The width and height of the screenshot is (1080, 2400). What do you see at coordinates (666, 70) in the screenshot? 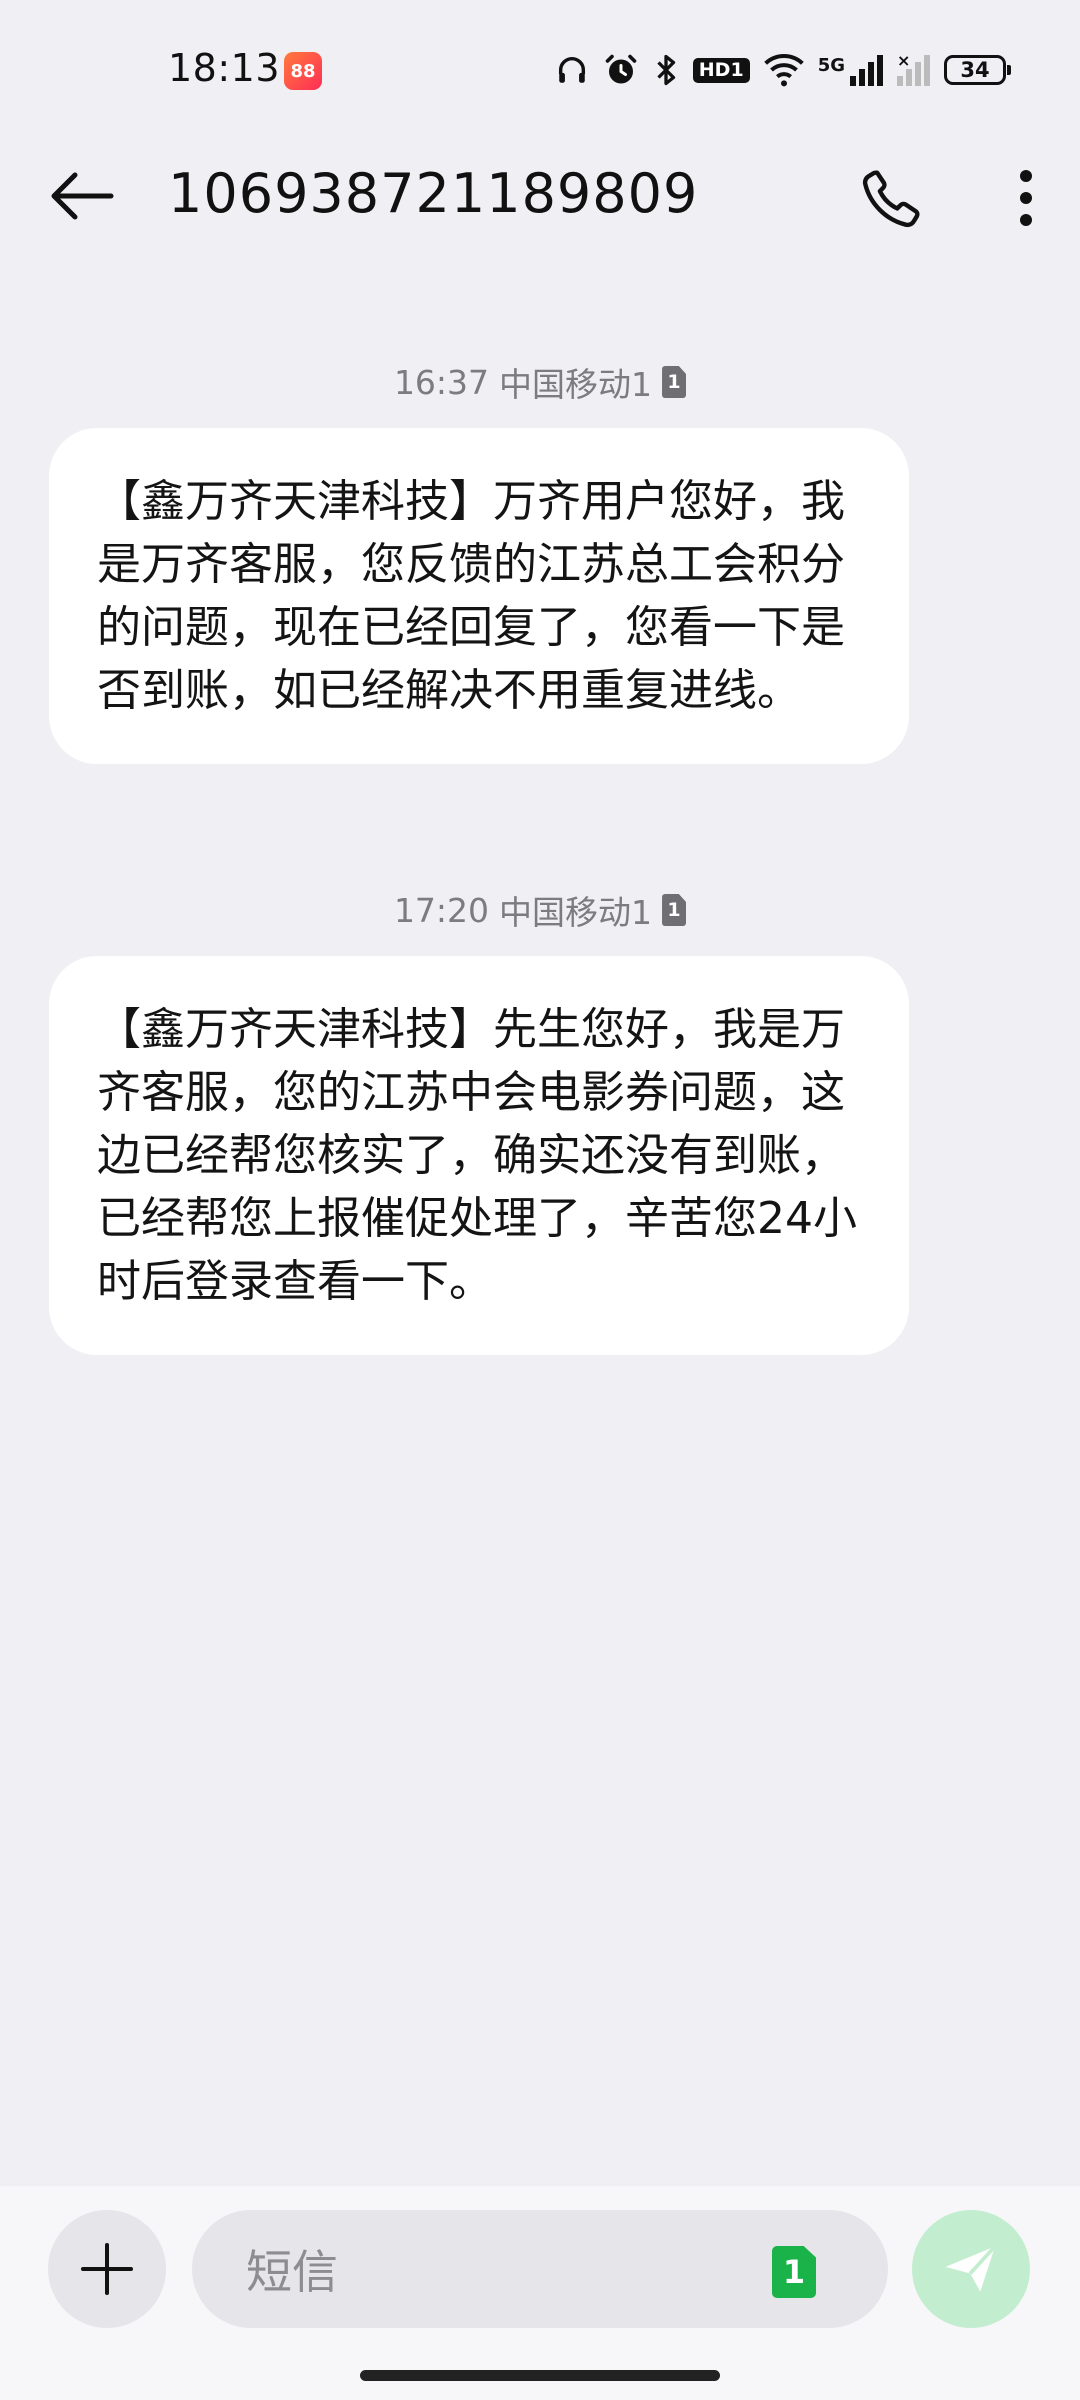
I see `bluetooth-icon` at bounding box center [666, 70].